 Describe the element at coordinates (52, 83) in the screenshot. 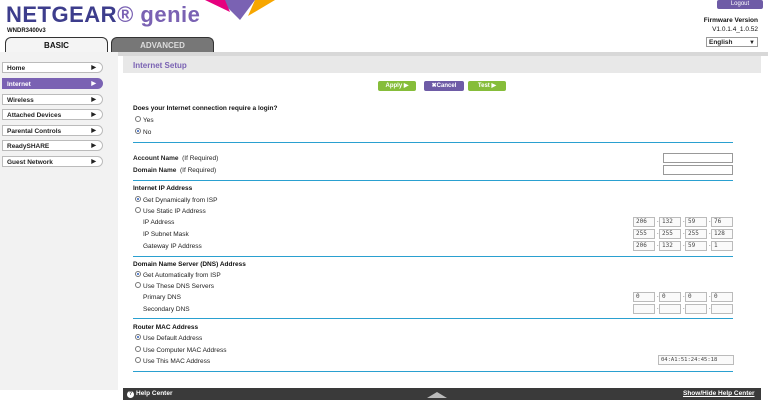

I see `sidebar-item-internet: Internet ▶` at that location.